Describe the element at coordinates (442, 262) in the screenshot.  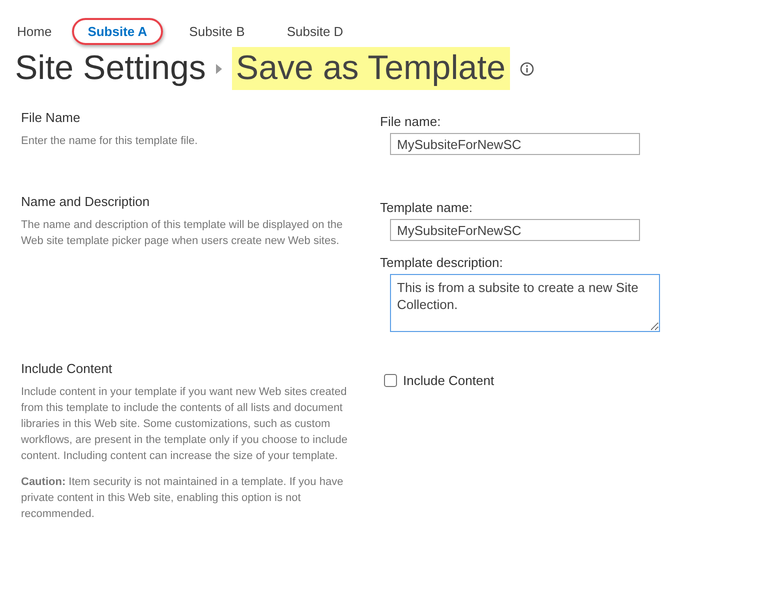
I see `field-label: Template description:` at that location.